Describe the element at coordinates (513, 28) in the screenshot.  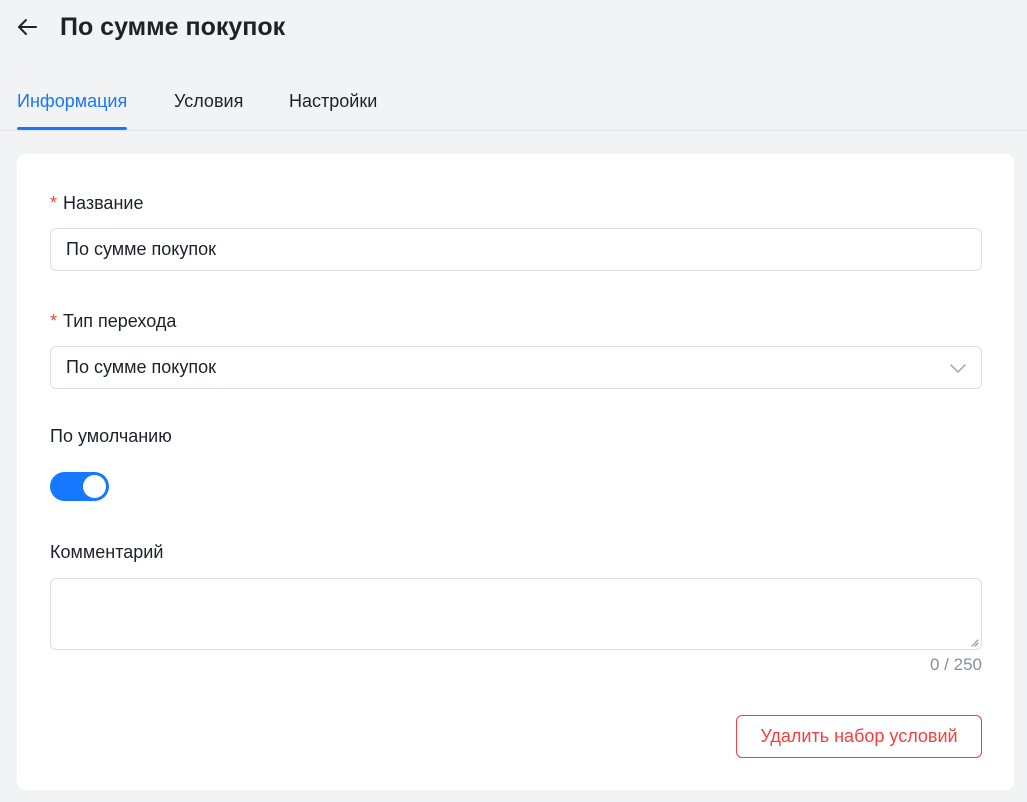
I see `page-header: По сумме покупок` at that location.